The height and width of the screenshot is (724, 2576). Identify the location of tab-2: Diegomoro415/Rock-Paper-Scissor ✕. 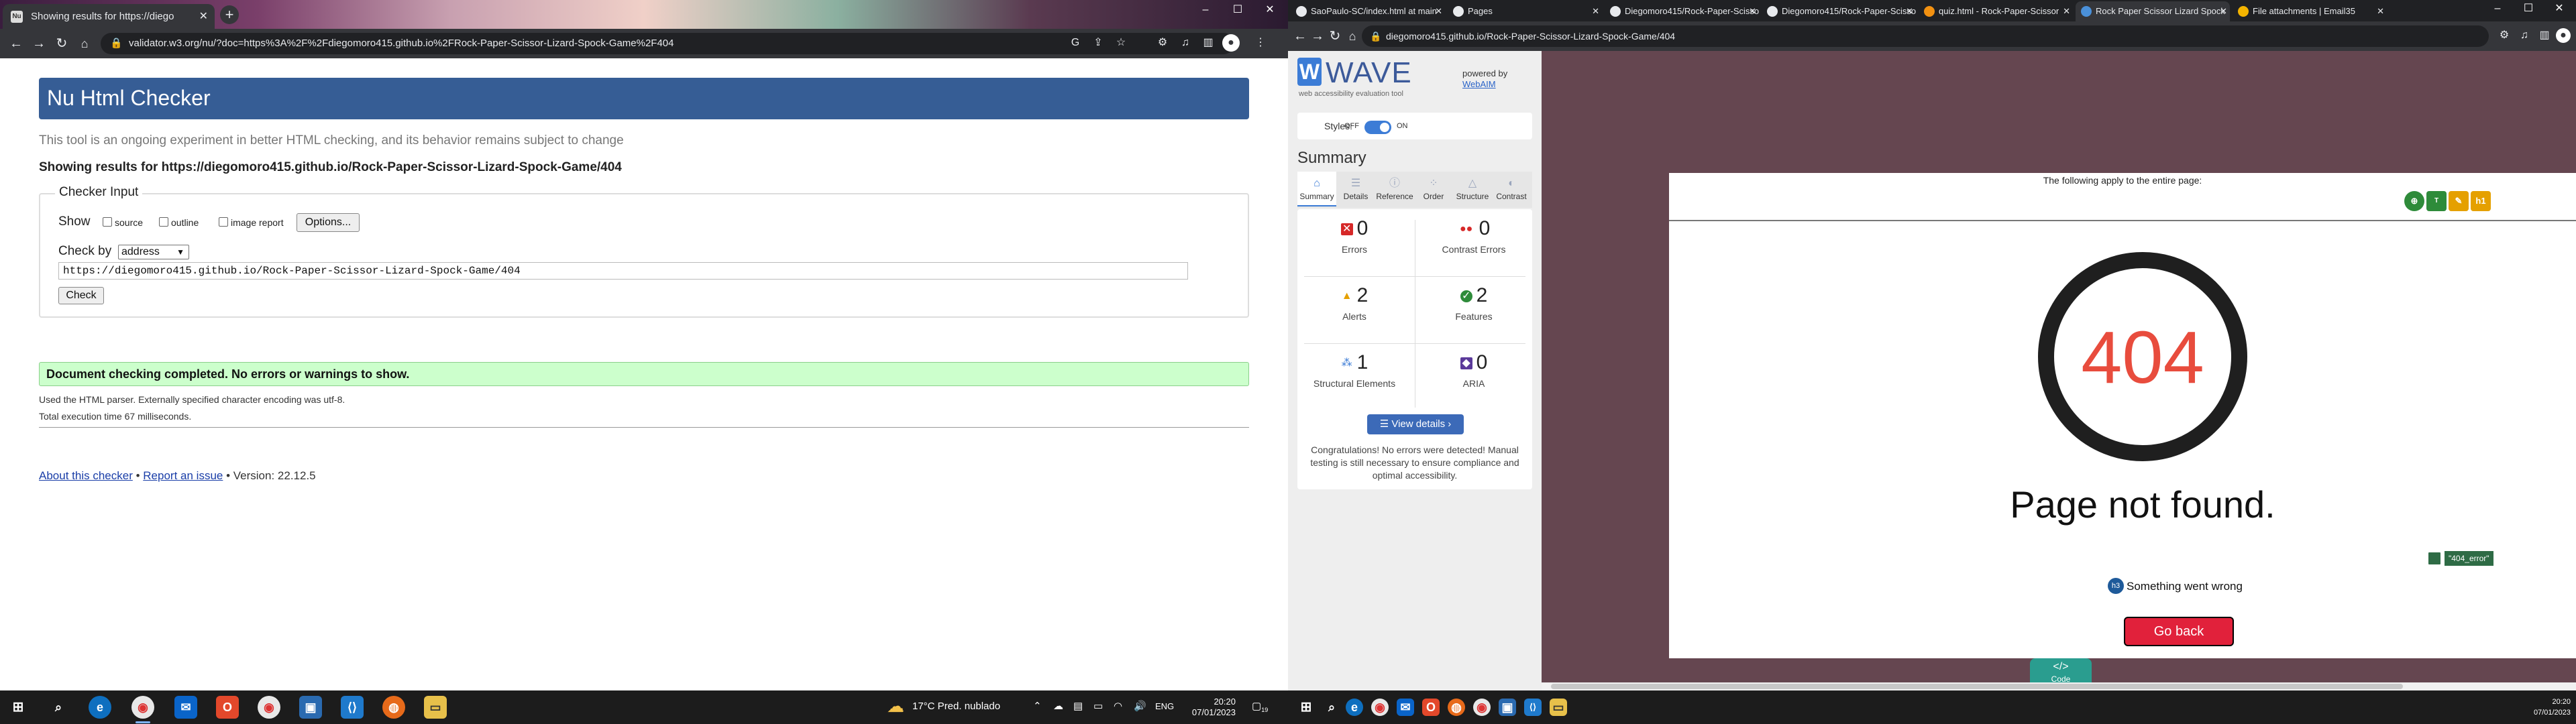
(1682, 11).